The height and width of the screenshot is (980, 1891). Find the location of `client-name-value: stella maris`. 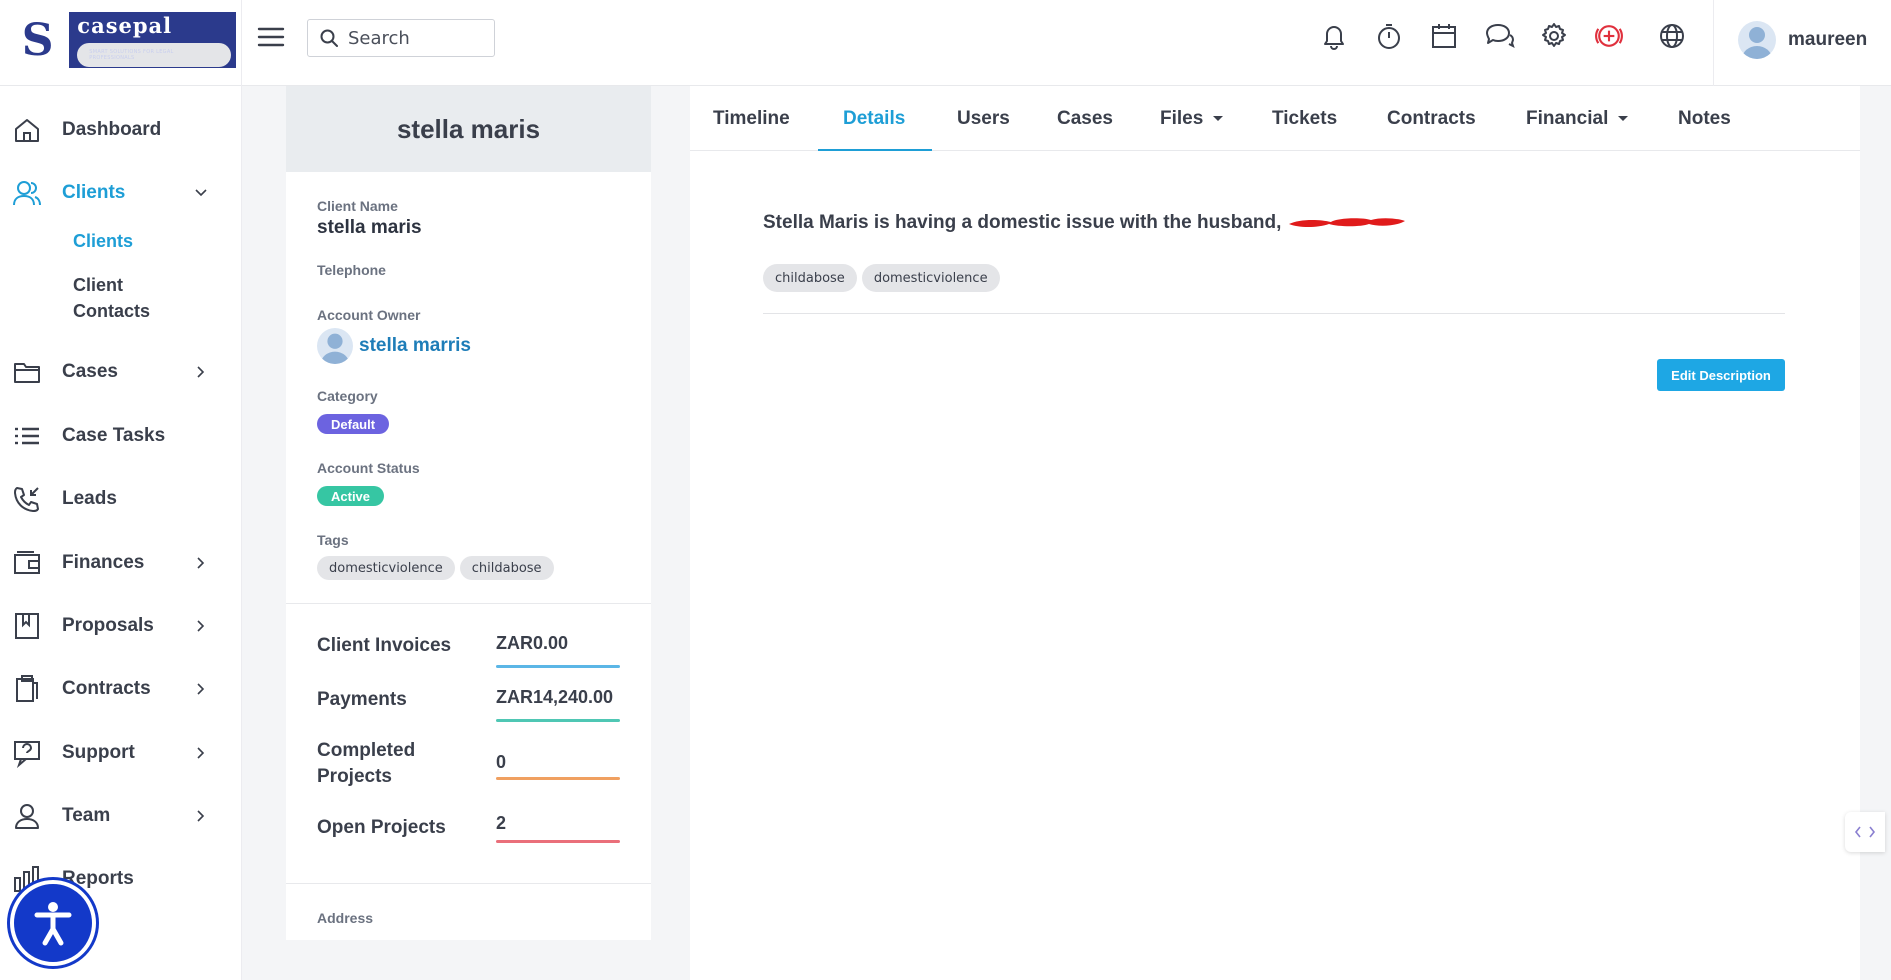

client-name-value: stella maris is located at coordinates (369, 227).